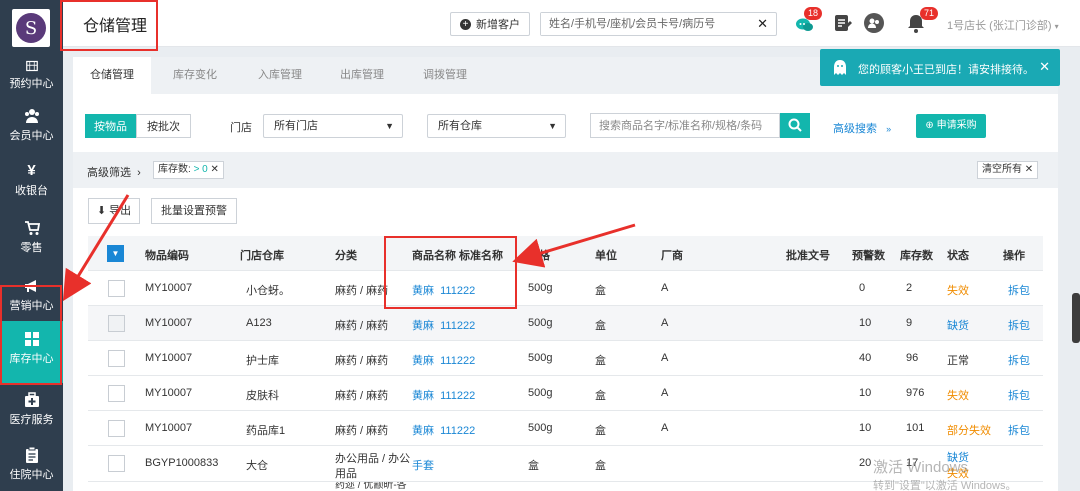  Describe the element at coordinates (945, 485) in the screenshot. I see `activation-watermark-hint: 转到"设置"以激活 Windows。` at that location.